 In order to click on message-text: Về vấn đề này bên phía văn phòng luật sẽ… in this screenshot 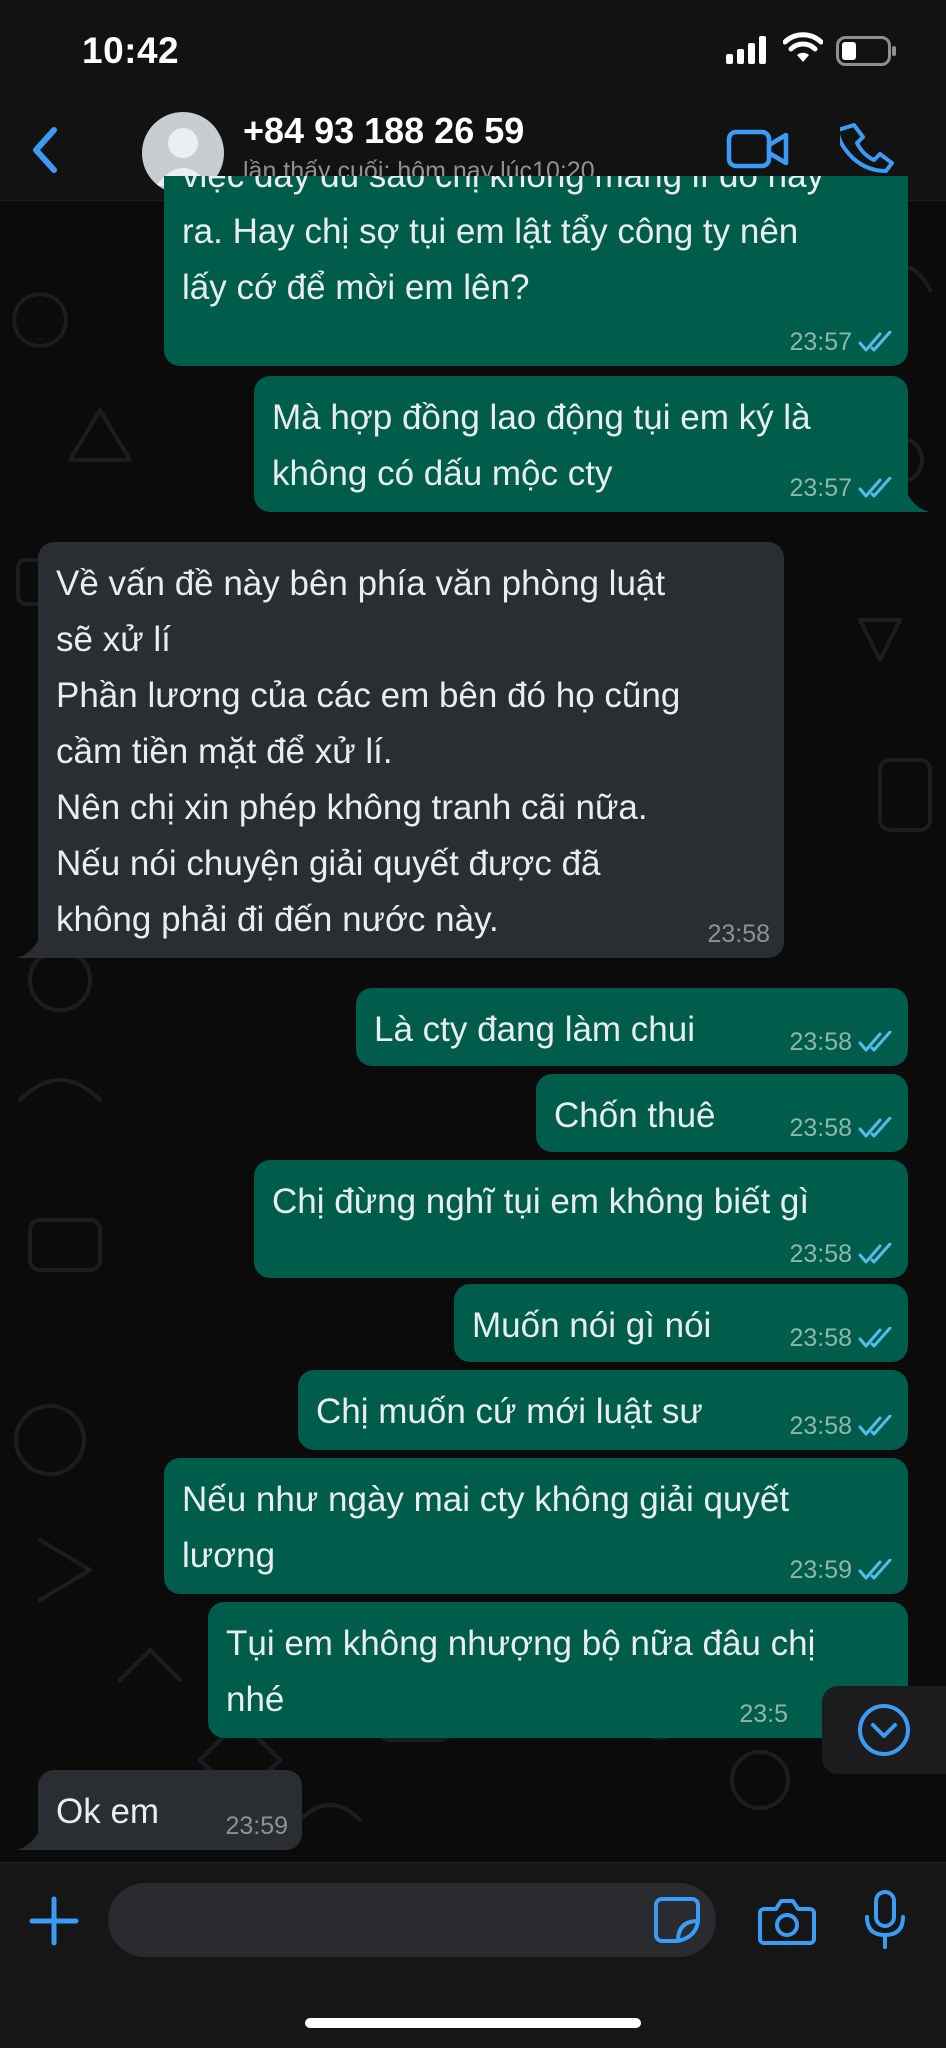, I will do `click(368, 751)`.